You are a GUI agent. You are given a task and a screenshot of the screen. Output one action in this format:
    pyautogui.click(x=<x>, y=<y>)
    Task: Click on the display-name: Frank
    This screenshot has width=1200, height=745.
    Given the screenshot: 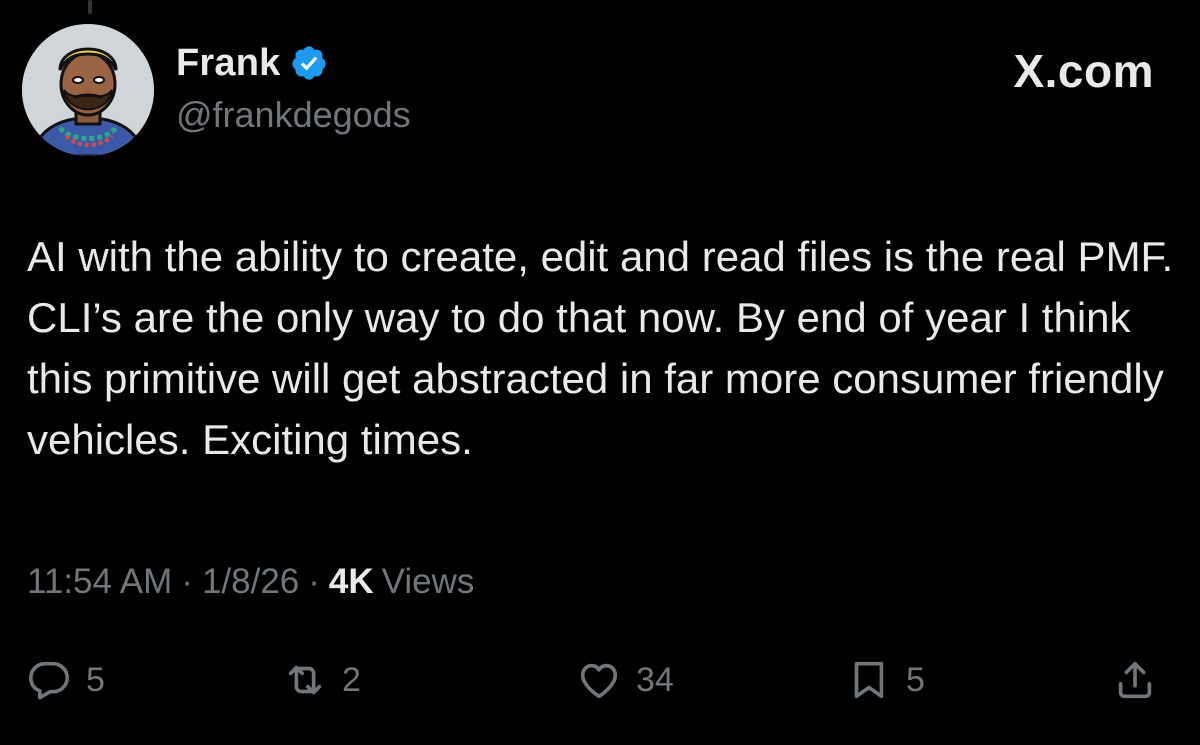 What is the action you would take?
    pyautogui.click(x=228, y=63)
    